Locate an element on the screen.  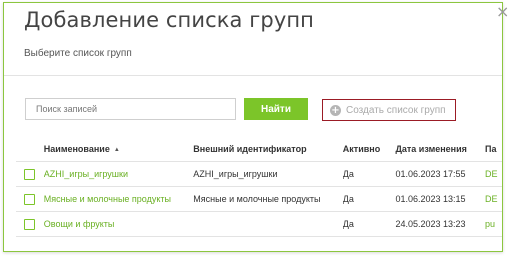
column-header-external-id: Внешний идентификатор is located at coordinates (268, 149).